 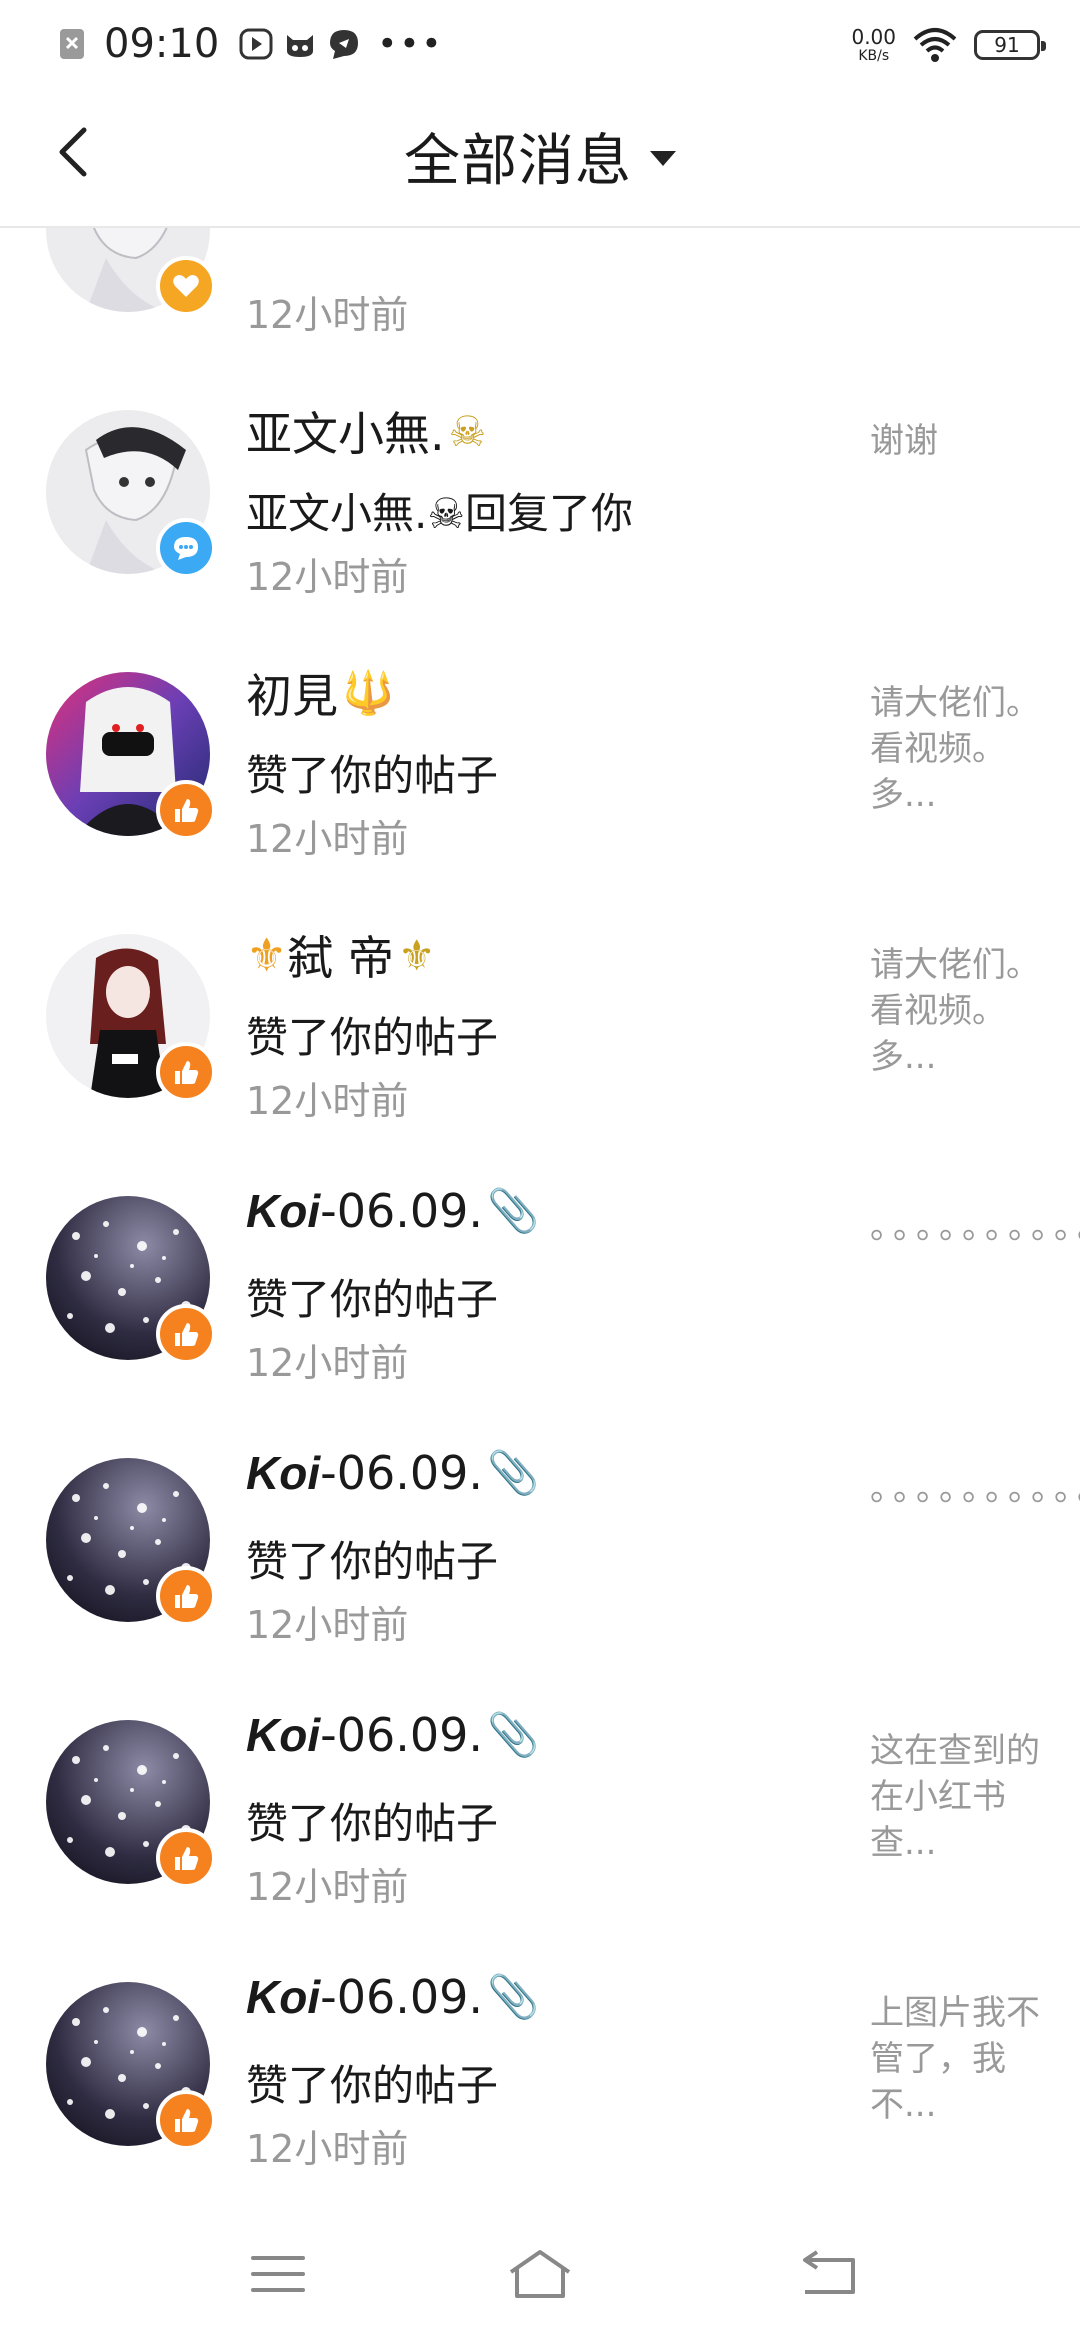 What do you see at coordinates (955, 441) in the screenshot?
I see `post-preview: 谢谢` at bounding box center [955, 441].